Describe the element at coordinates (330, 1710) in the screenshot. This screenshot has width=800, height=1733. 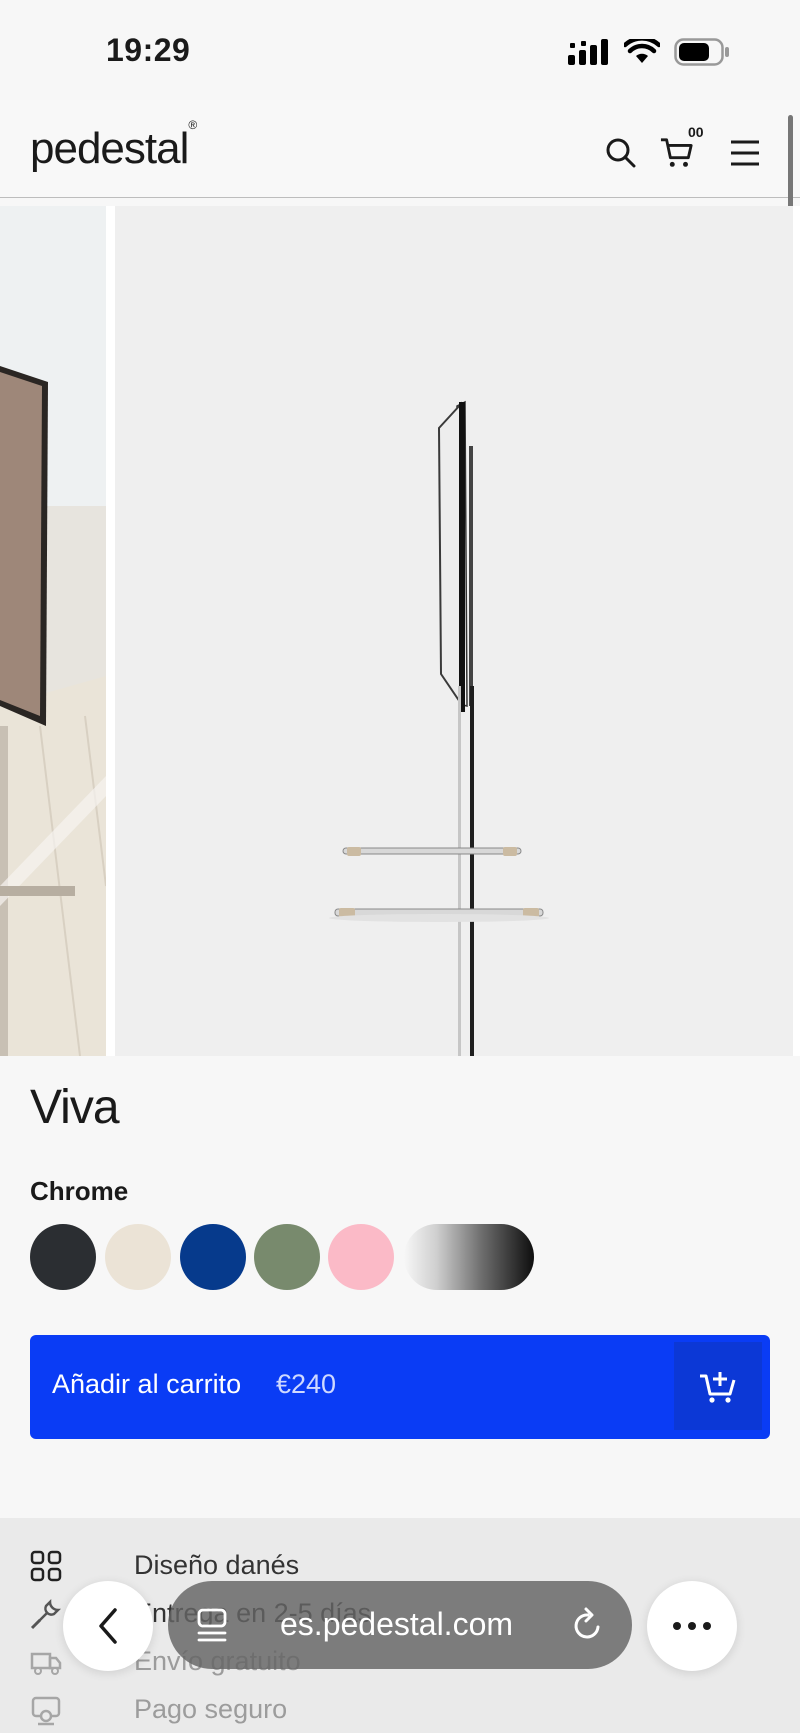
I see `feature-item: Pago seguro` at that location.